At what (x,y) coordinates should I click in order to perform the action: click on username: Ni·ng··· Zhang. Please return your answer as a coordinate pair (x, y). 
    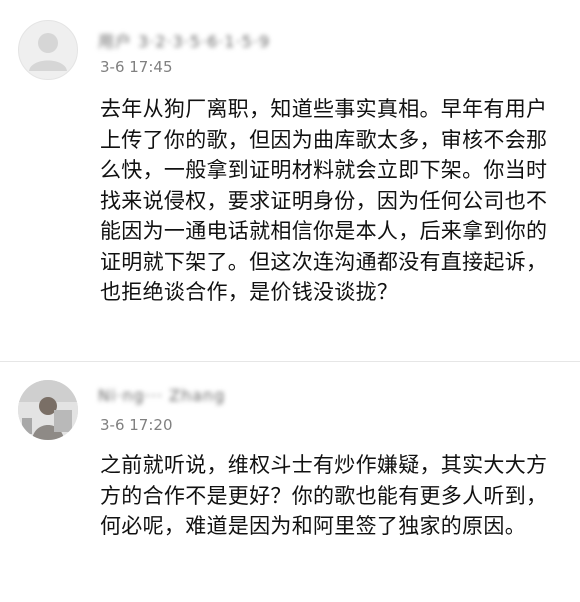
    Looking at the image, I should click on (161, 396).